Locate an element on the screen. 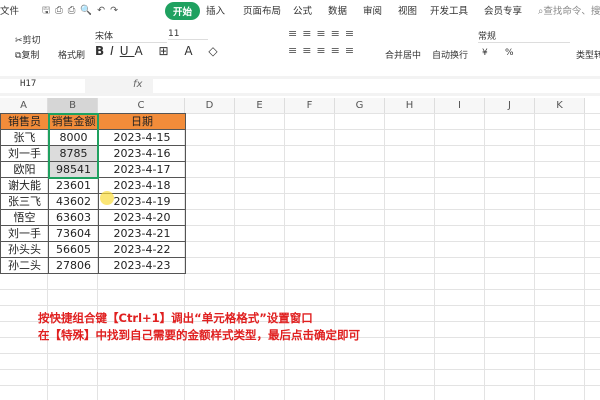 Image resolution: width=600 pixels, height=400 pixels. font-style-buttons: BIUA ⊞ A ◇ is located at coordinates (159, 51).